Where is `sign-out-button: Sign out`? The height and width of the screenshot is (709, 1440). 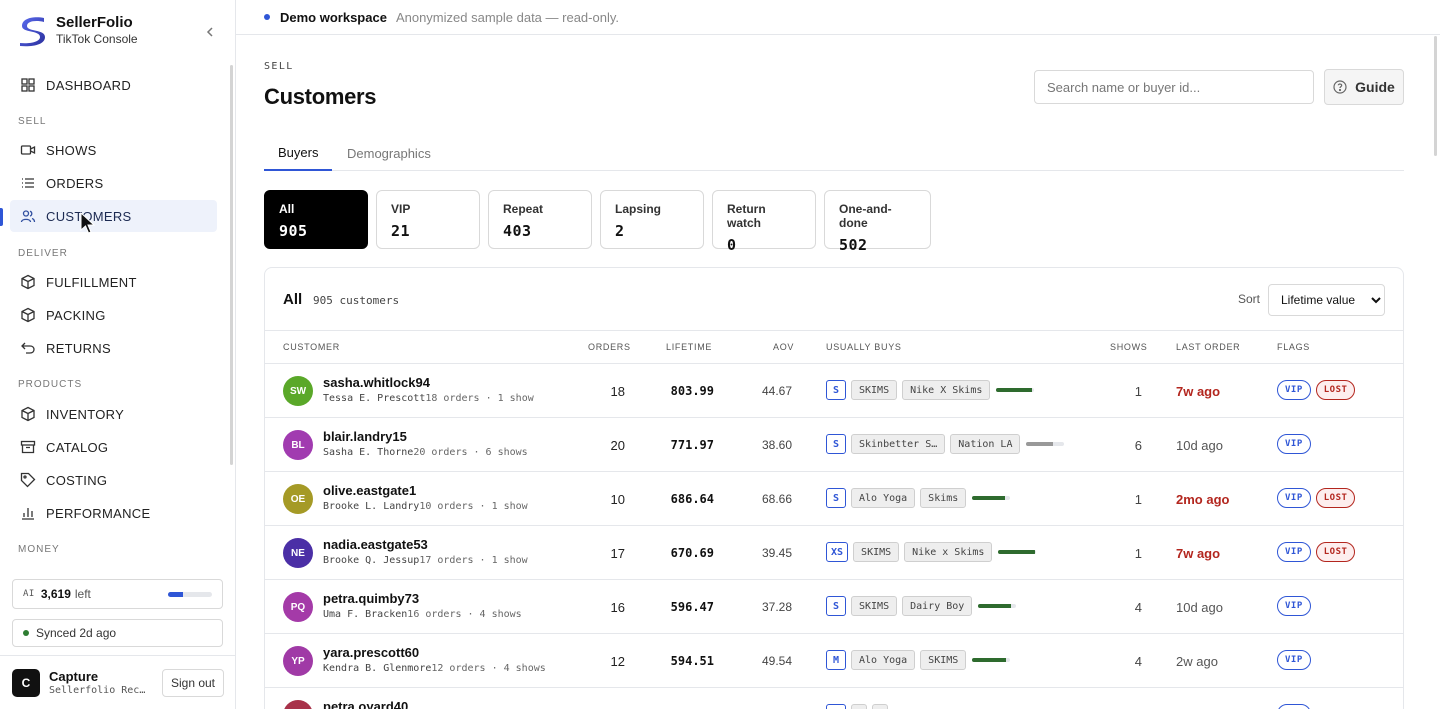 sign-out-button: Sign out is located at coordinates (193, 683).